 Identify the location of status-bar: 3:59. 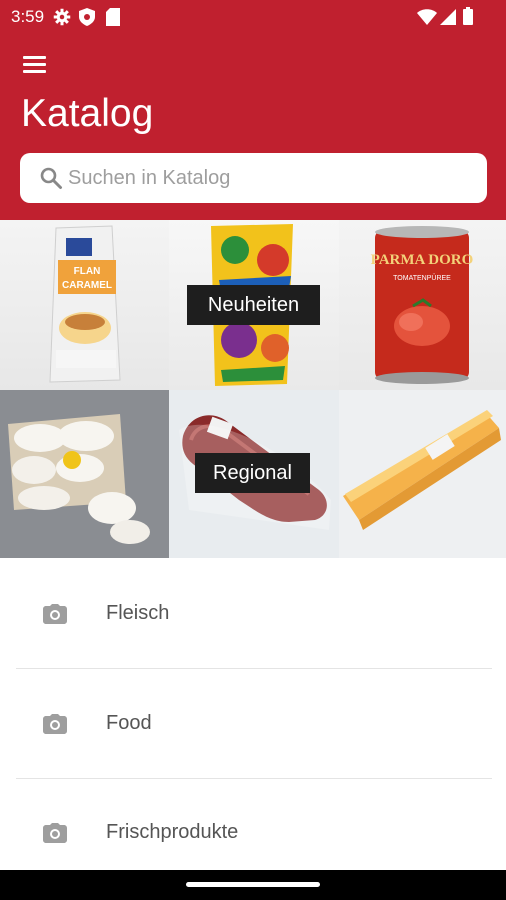
(253, 17).